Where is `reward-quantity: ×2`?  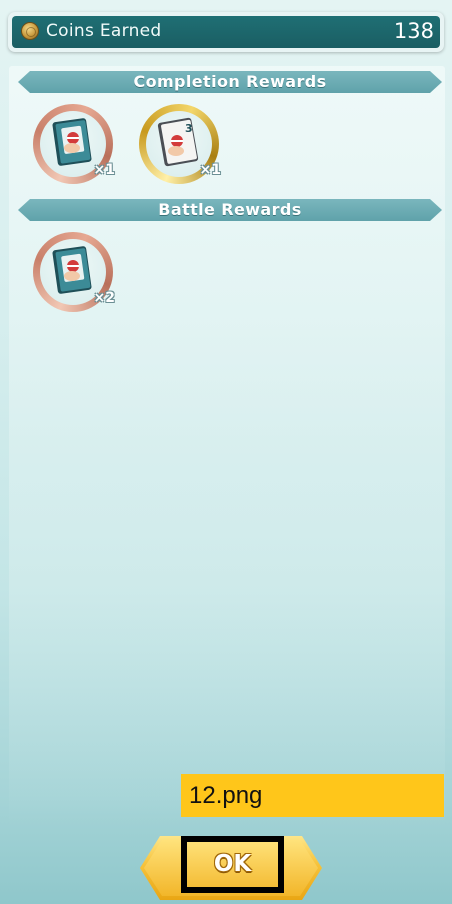 reward-quantity: ×2 is located at coordinates (104, 298).